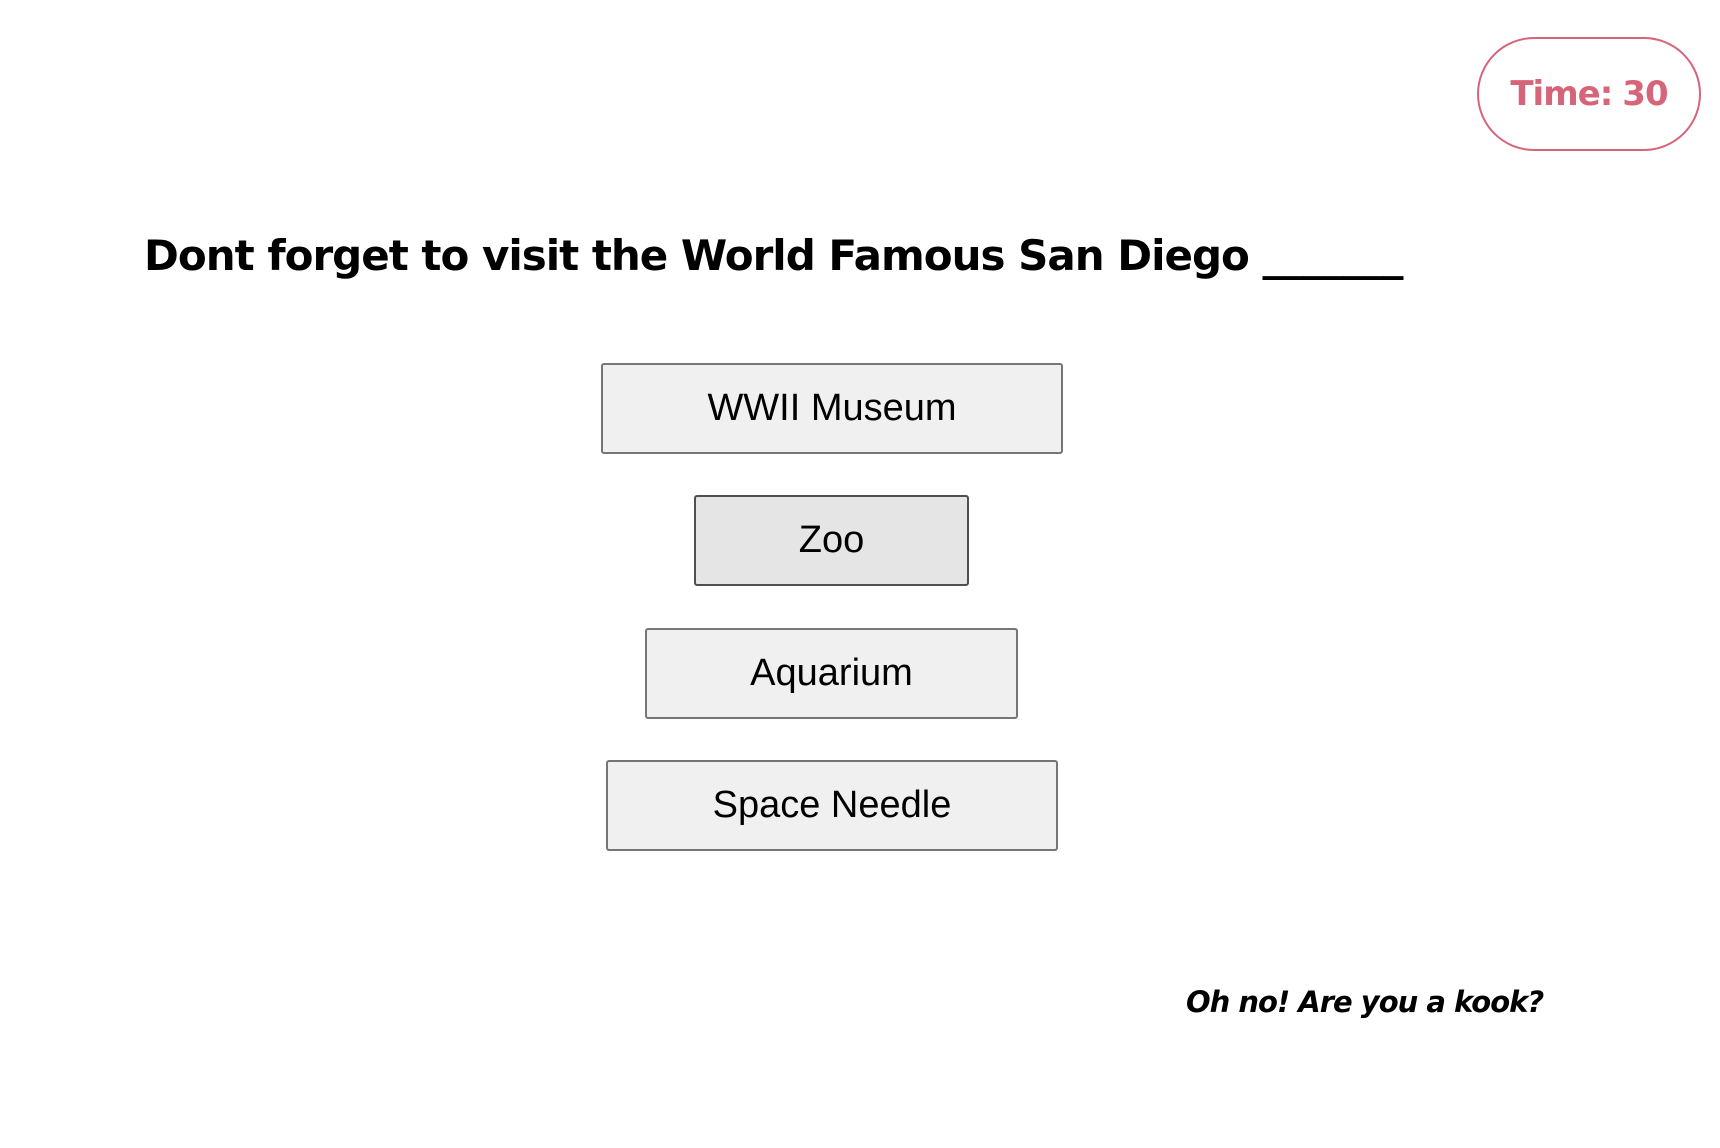 The image size is (1720, 1148). I want to click on timer-badge: Time: 30, so click(1589, 94).